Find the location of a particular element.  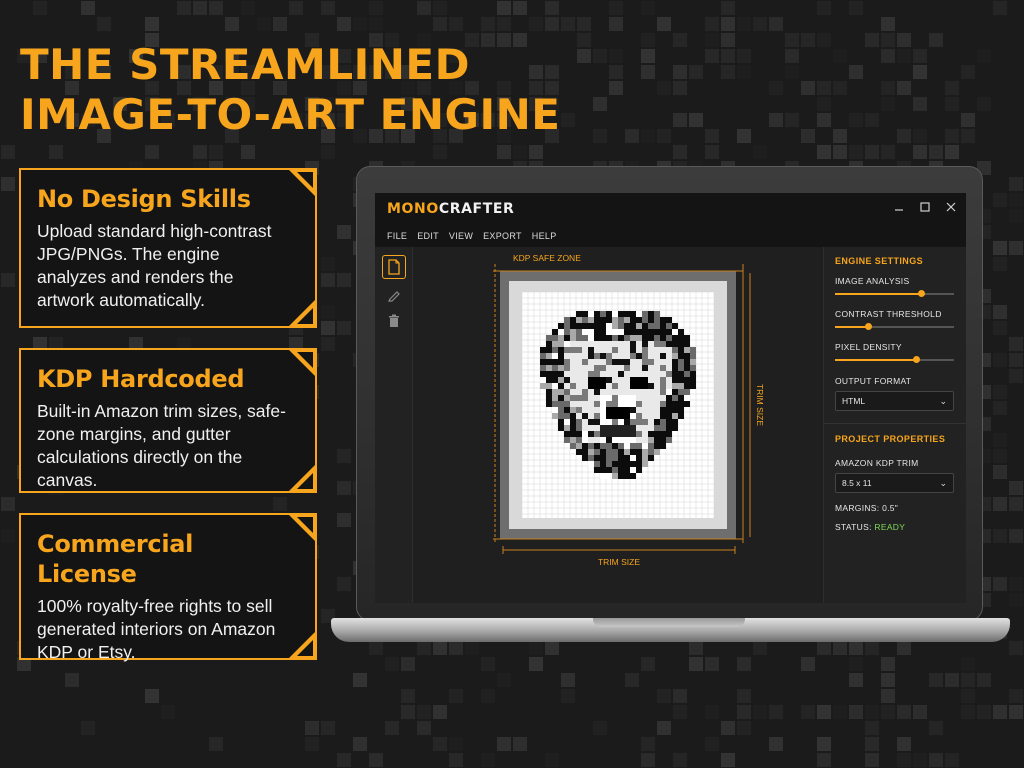

tool-sidebar is located at coordinates (394, 425).